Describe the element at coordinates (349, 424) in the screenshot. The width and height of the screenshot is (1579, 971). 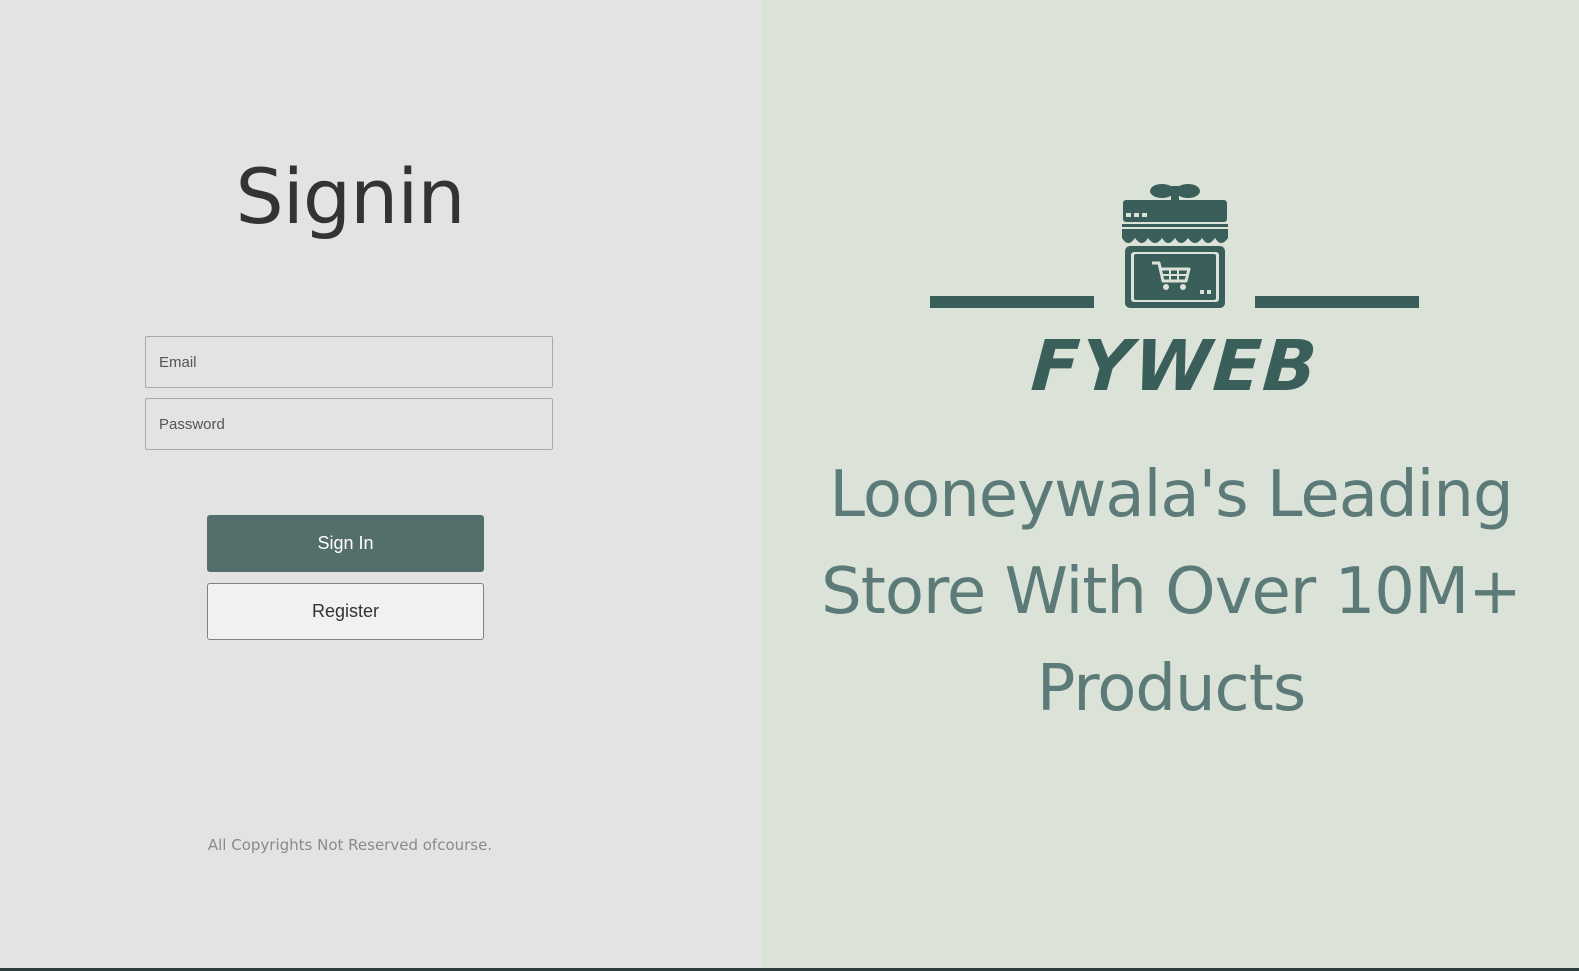
I see `password-field` at that location.